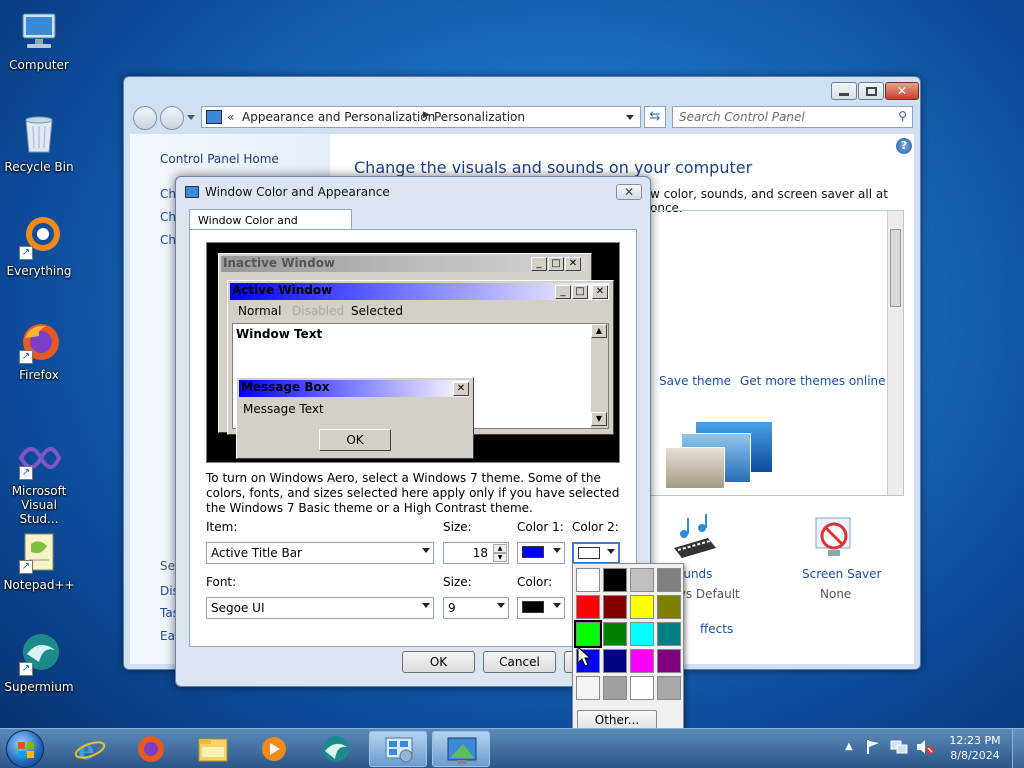  Describe the element at coordinates (318, 311) in the screenshot. I see `preview-menu-disabled: Disabled` at that location.